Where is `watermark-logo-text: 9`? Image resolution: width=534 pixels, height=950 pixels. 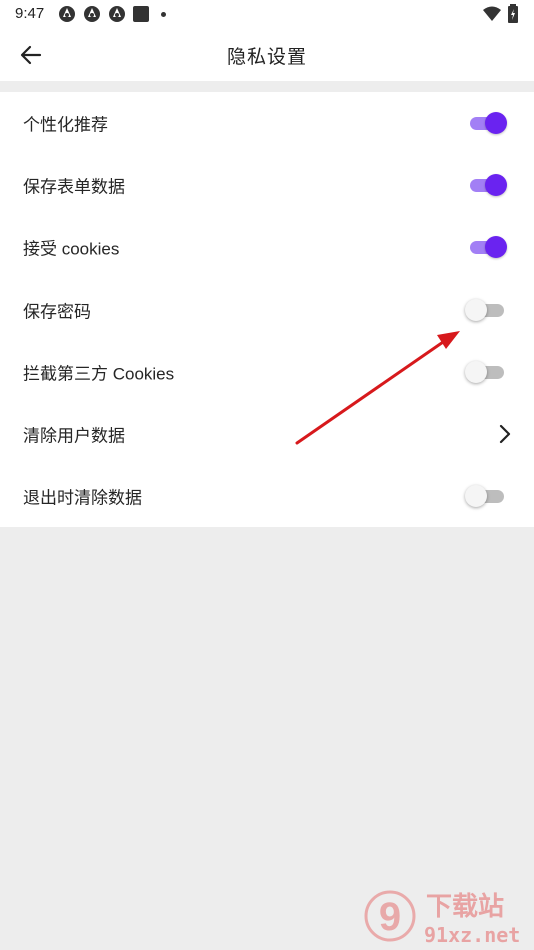 watermark-logo-text: 9 is located at coordinates (390, 917).